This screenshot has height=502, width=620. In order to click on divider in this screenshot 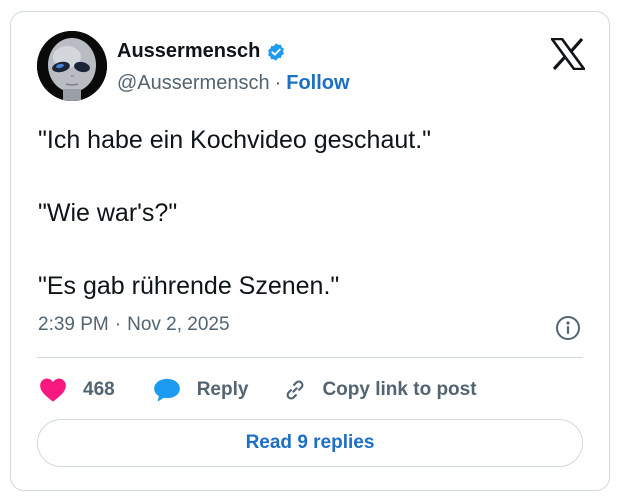, I will do `click(310, 357)`.